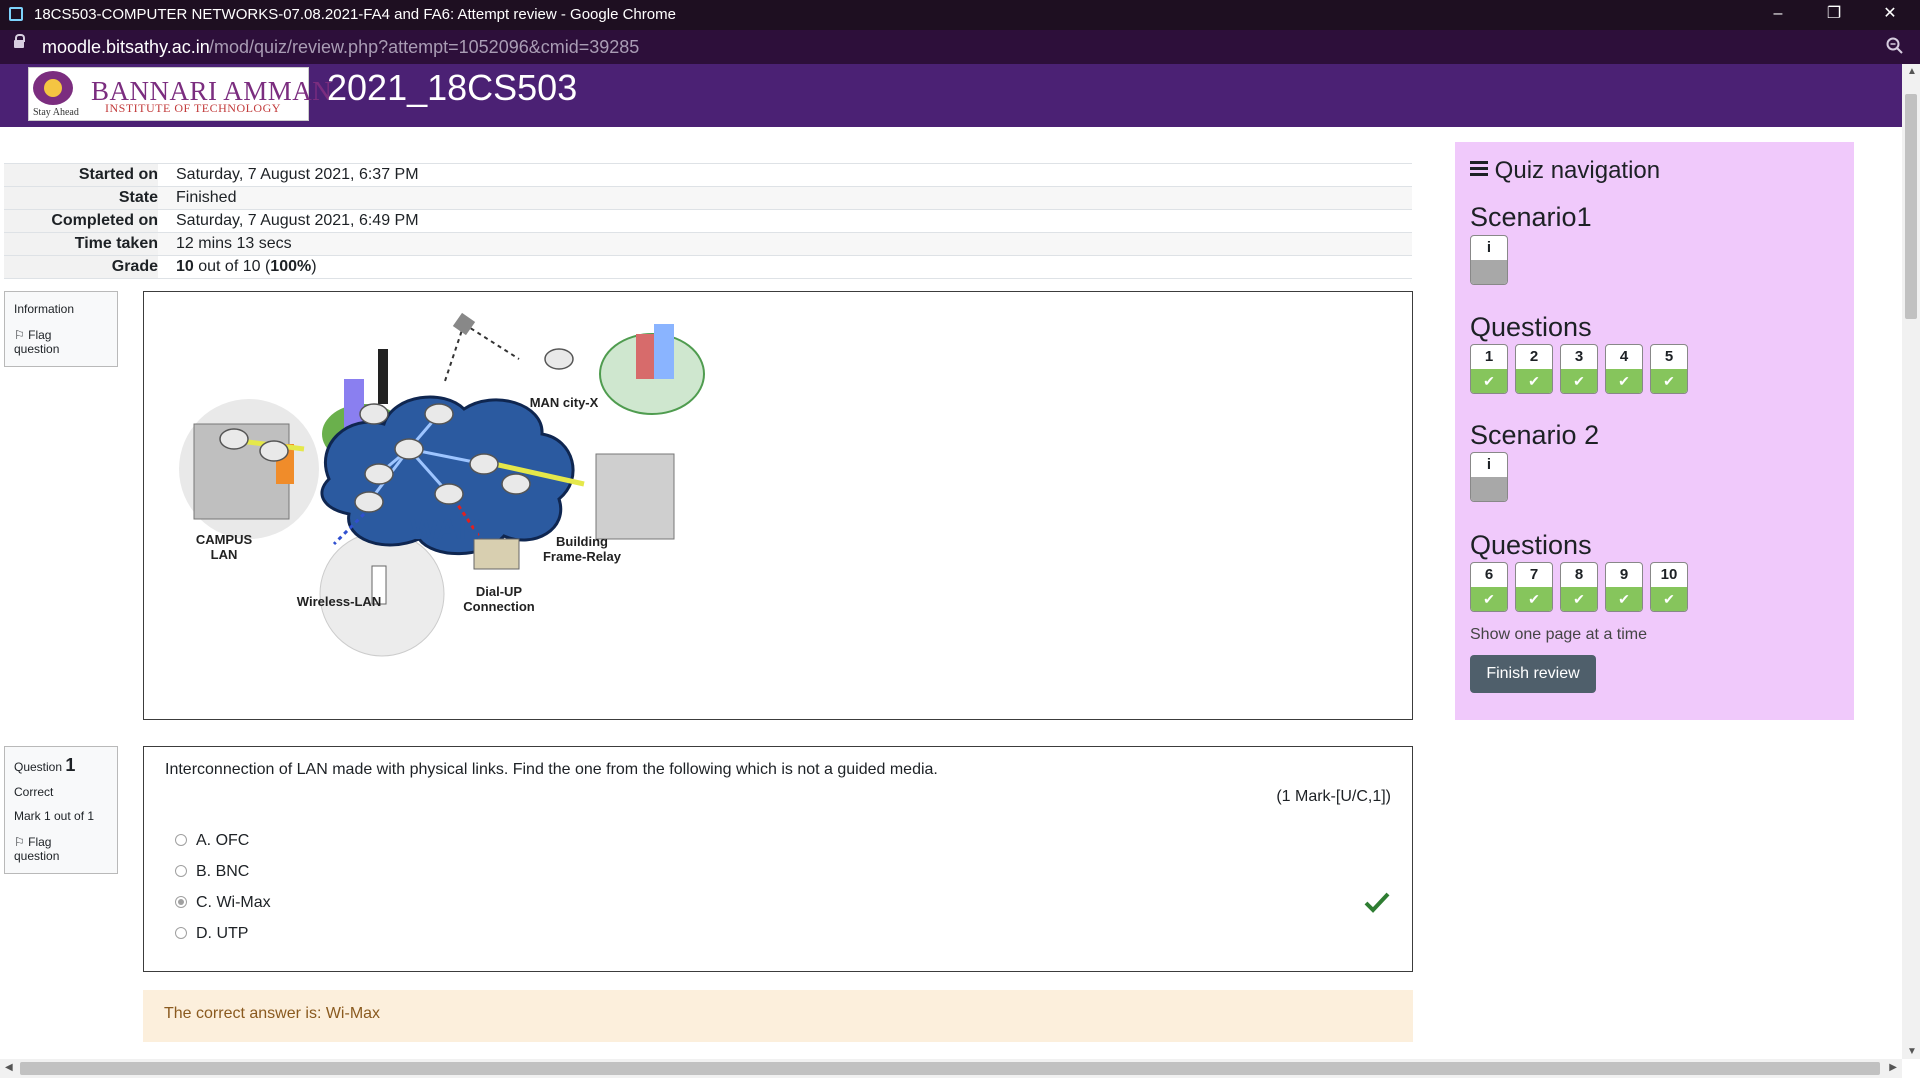 Image resolution: width=1920 pixels, height=1078 pixels. I want to click on nav-status-bar, so click(1489, 272).